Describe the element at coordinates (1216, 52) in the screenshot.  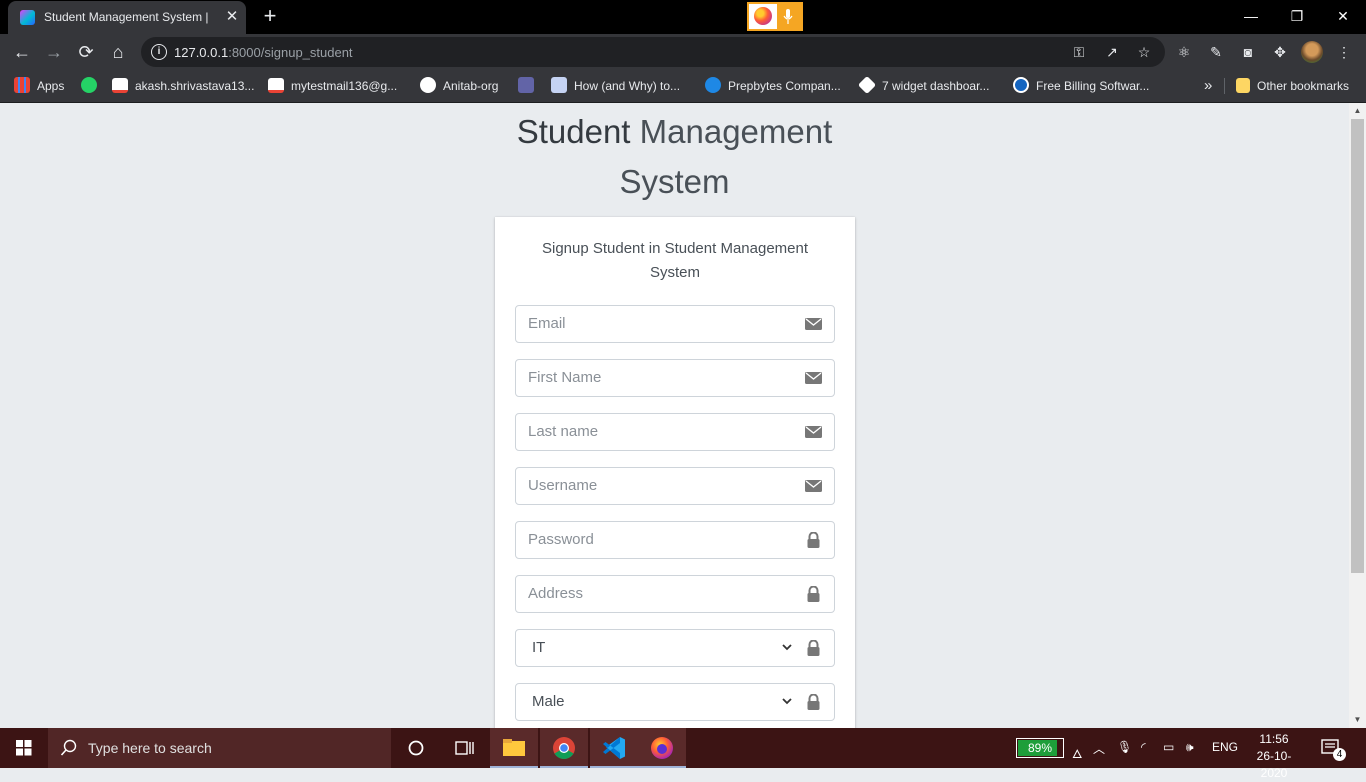
I see `extension-pen-icon: ✎` at that location.